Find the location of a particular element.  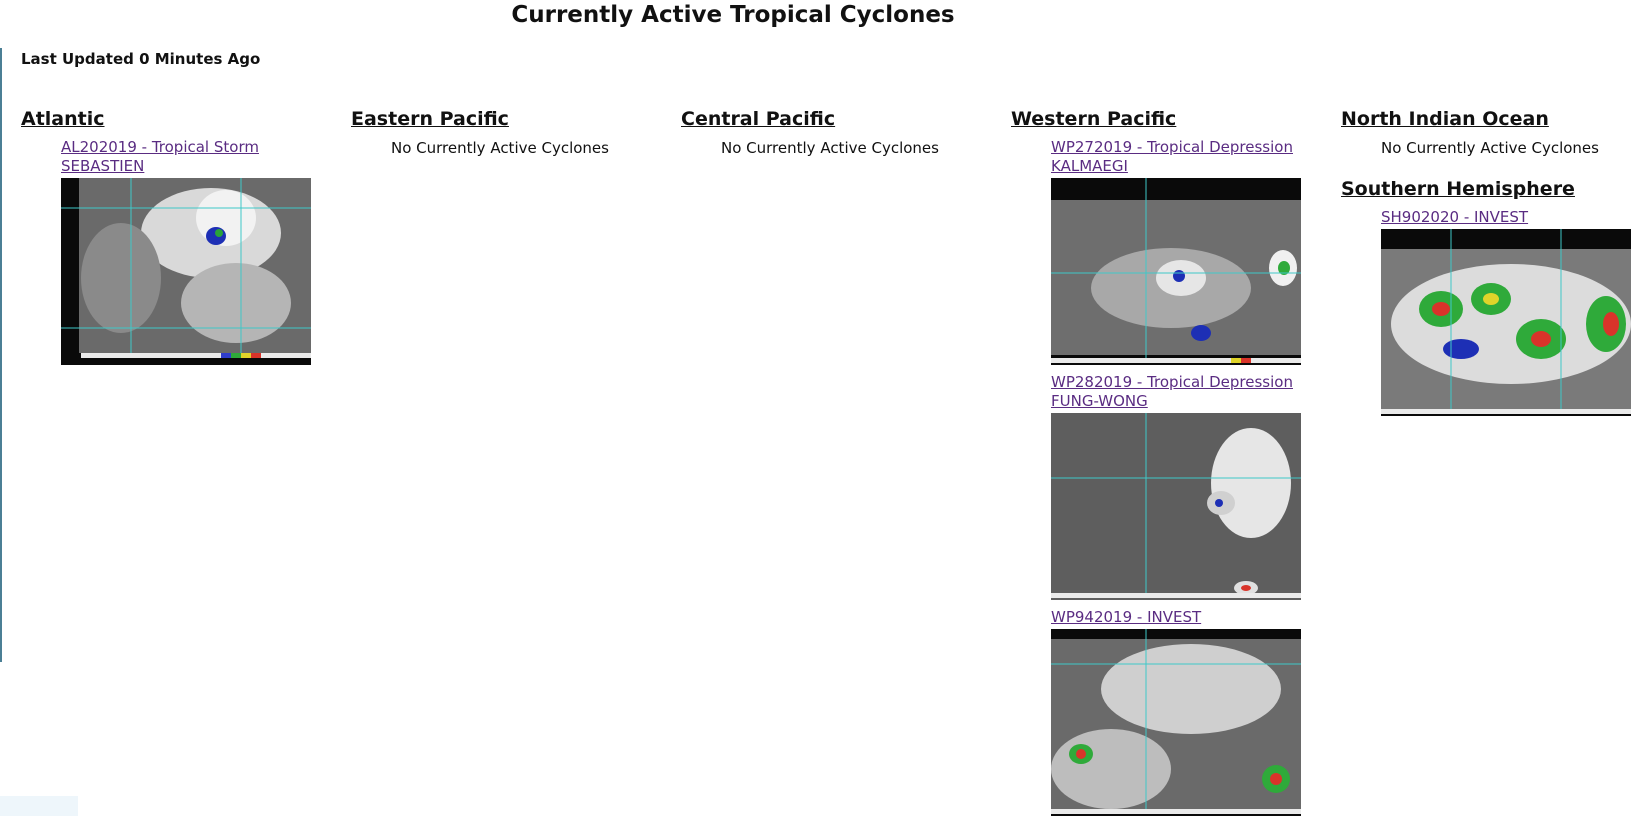

left-border-rule is located at coordinates (1, 355).